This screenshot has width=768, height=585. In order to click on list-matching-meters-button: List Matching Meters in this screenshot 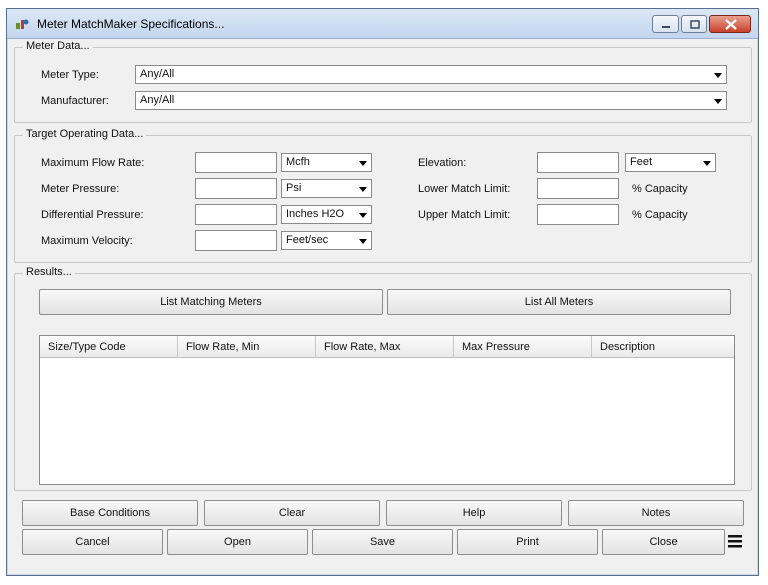, I will do `click(211, 302)`.